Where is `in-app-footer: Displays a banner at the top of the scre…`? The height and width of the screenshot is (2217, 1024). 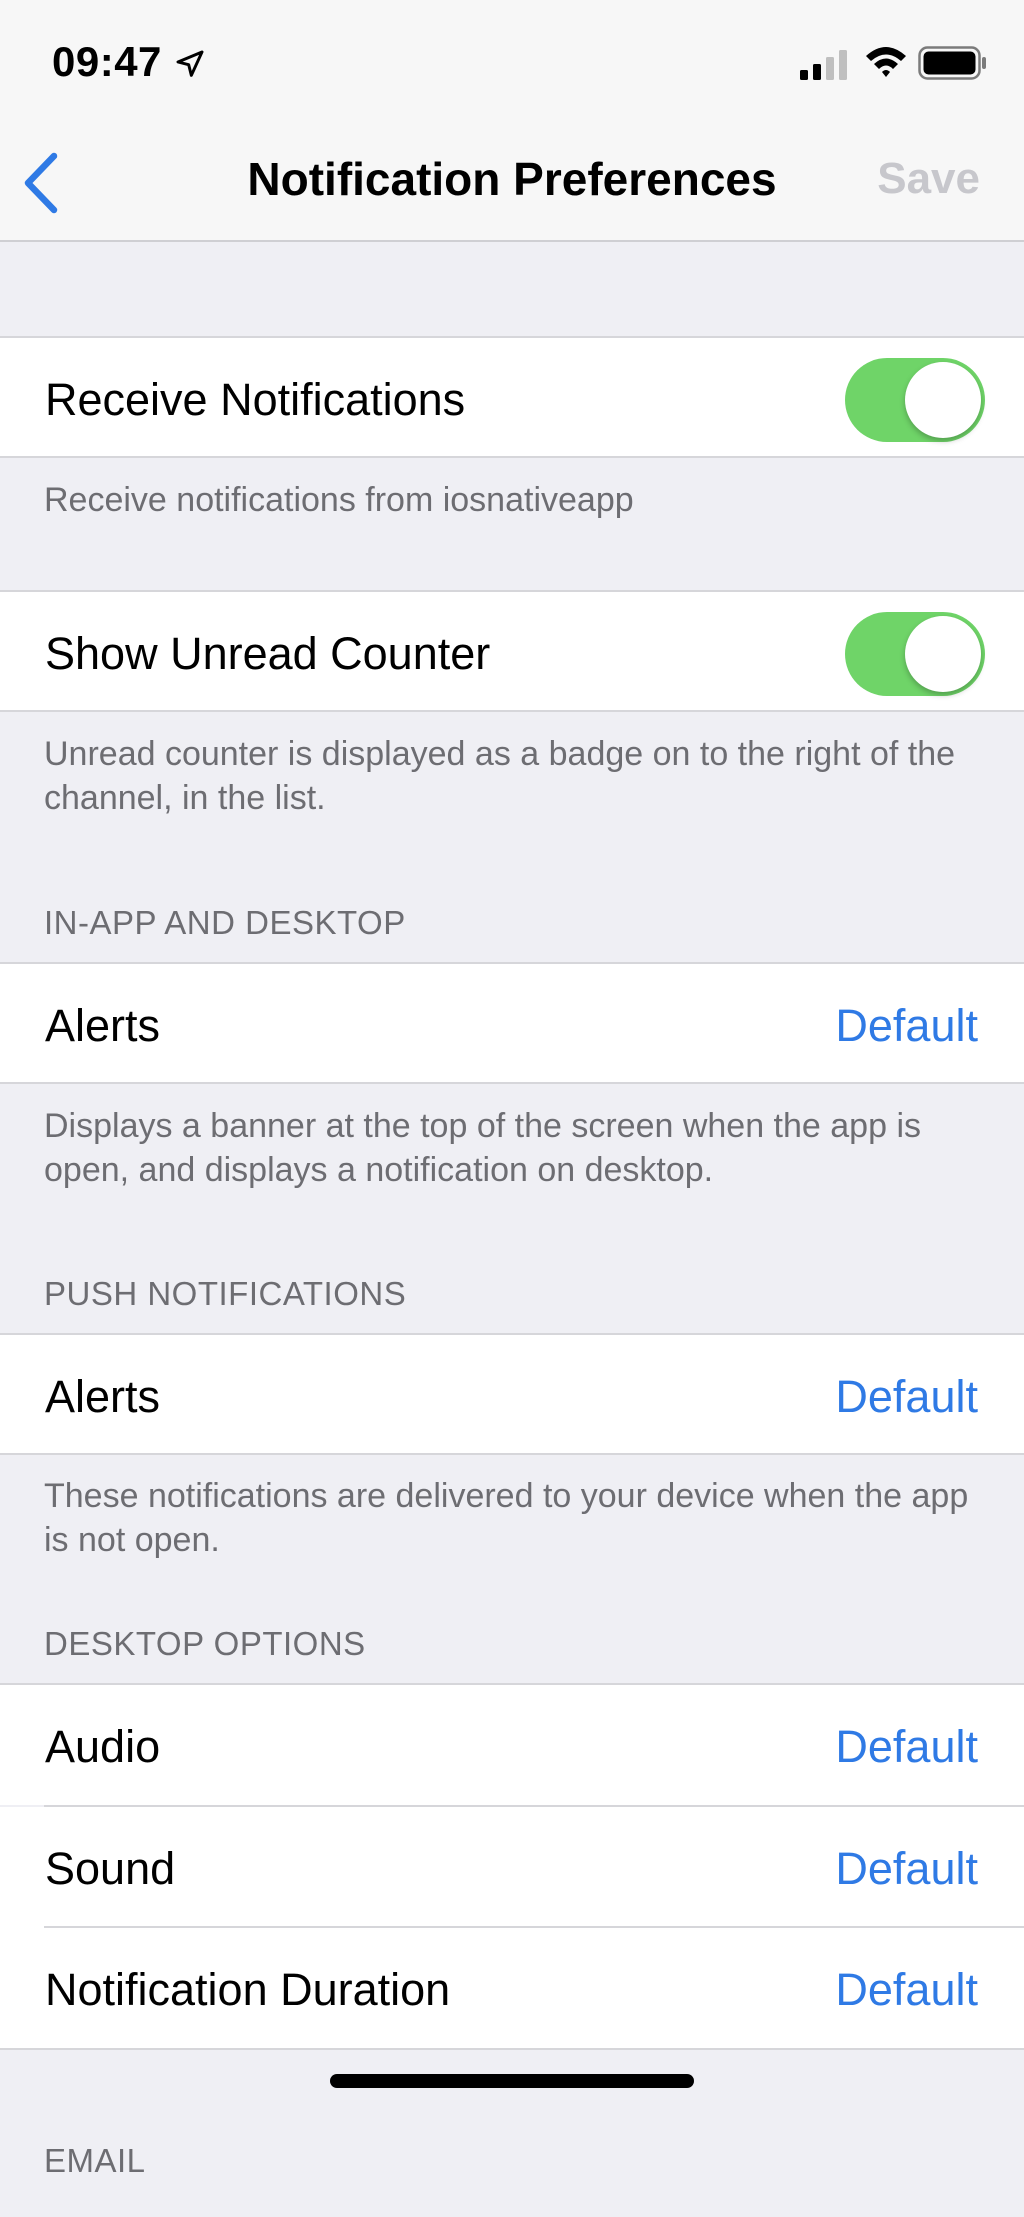 in-app-footer: Displays a banner at the top of the scre… is located at coordinates (482, 1148).